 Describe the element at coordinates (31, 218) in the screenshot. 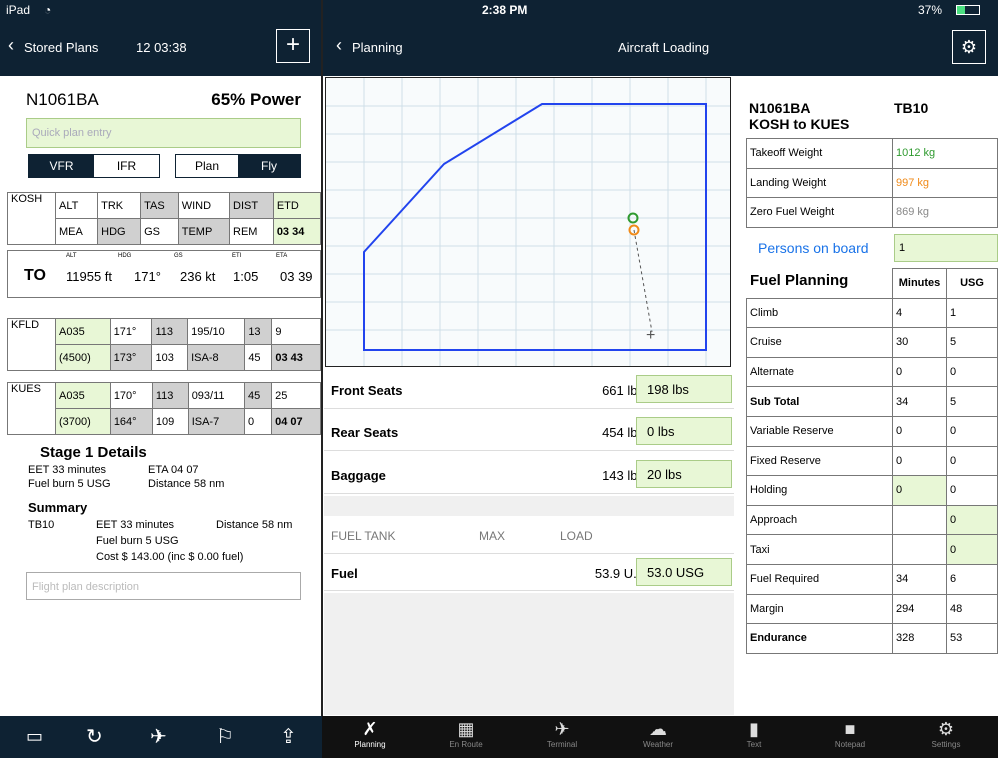

I see `departure-code: KOSH` at that location.